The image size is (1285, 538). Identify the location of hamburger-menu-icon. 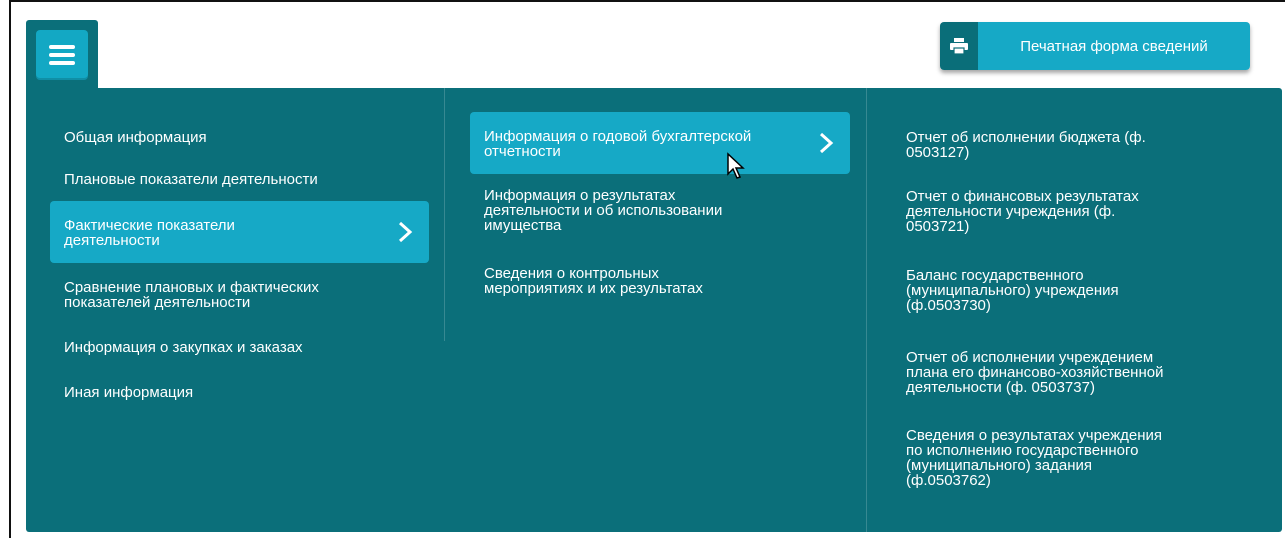
(62, 55).